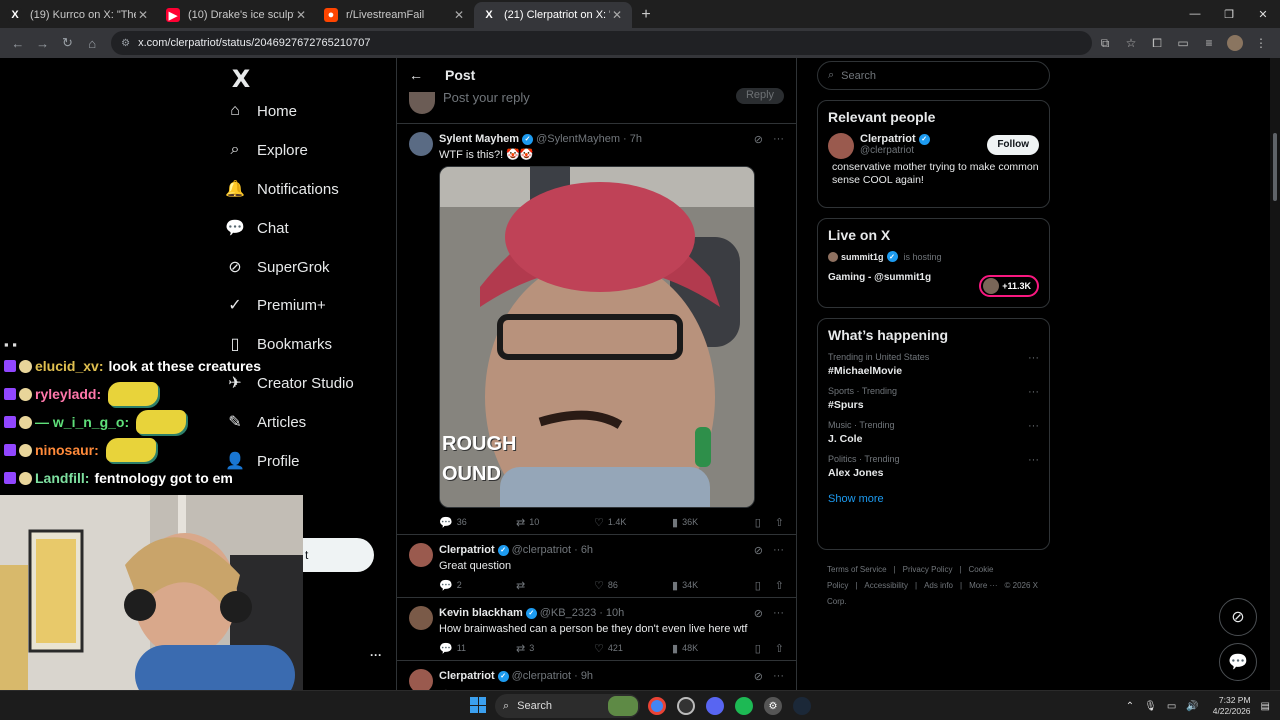 This screenshot has height=720, width=1280. Describe the element at coordinates (933, 439) in the screenshot. I see `trend-name: J. Cole` at that location.